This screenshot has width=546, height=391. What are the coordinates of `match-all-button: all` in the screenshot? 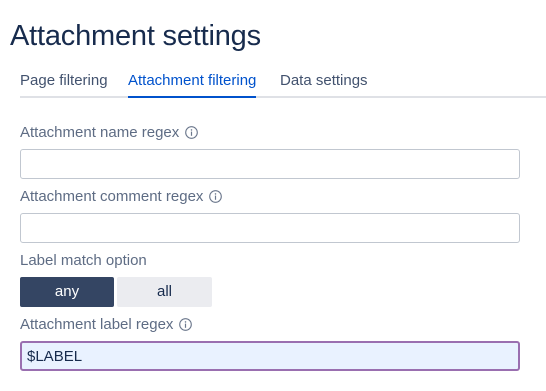 It's located at (164, 292).